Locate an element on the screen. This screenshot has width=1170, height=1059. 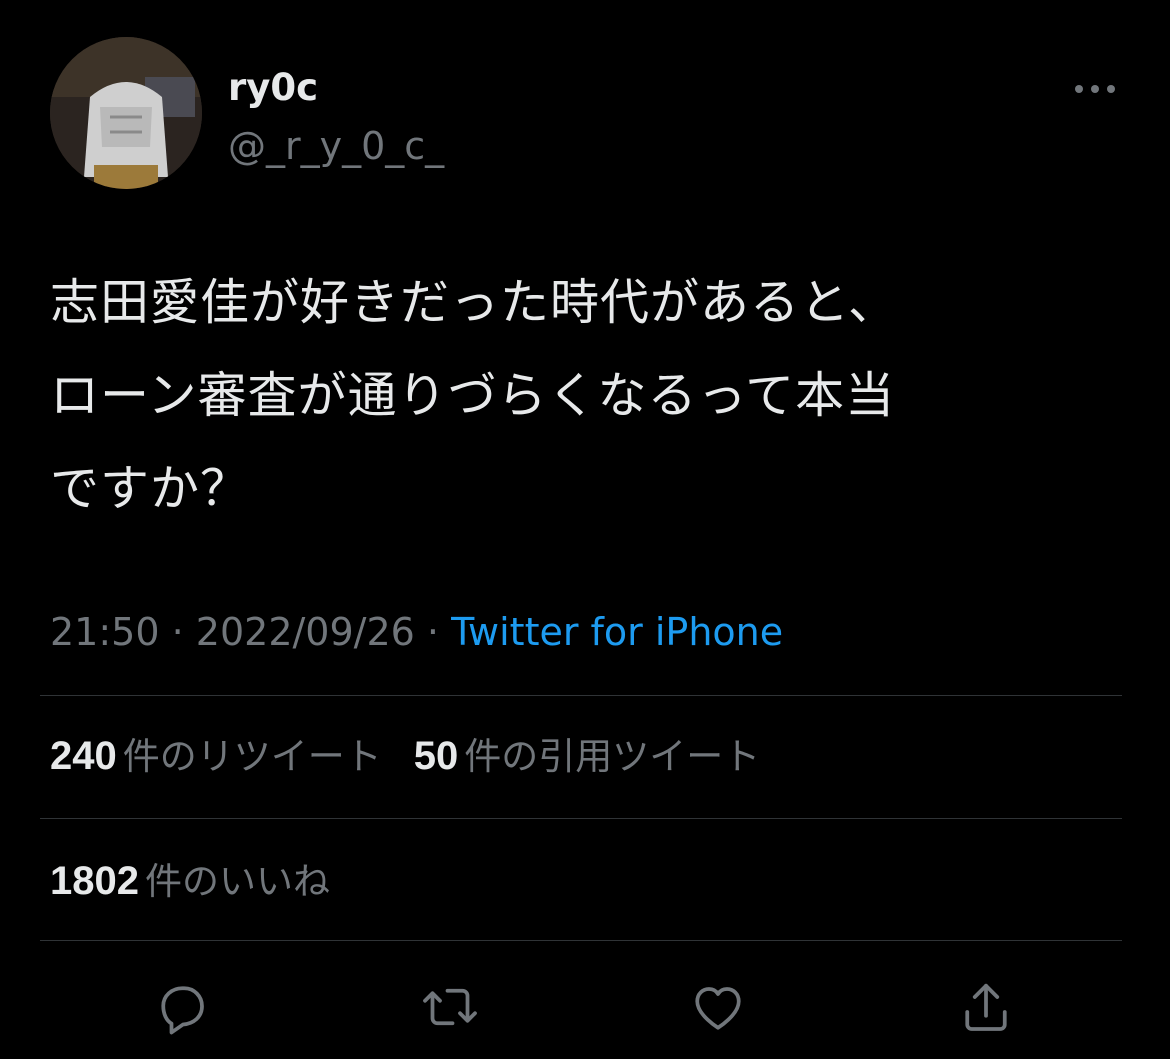
reply-button is located at coordinates (182, 1007).